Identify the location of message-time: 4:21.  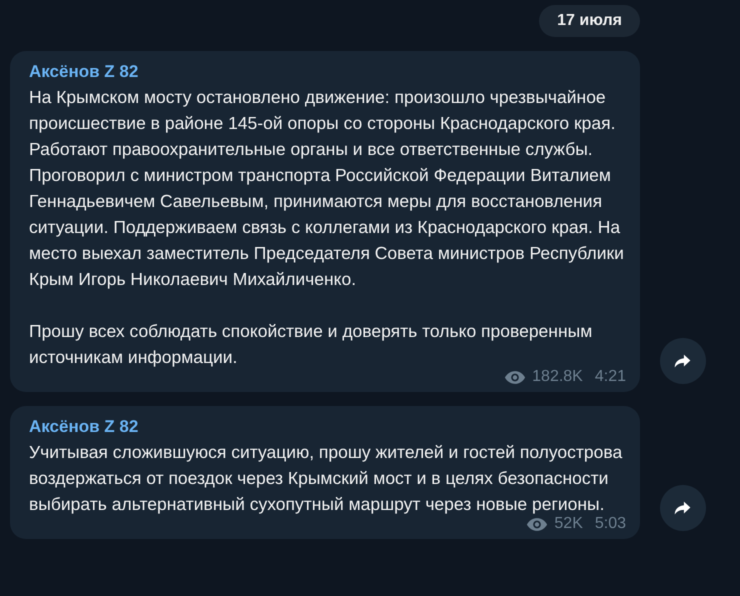
(610, 377).